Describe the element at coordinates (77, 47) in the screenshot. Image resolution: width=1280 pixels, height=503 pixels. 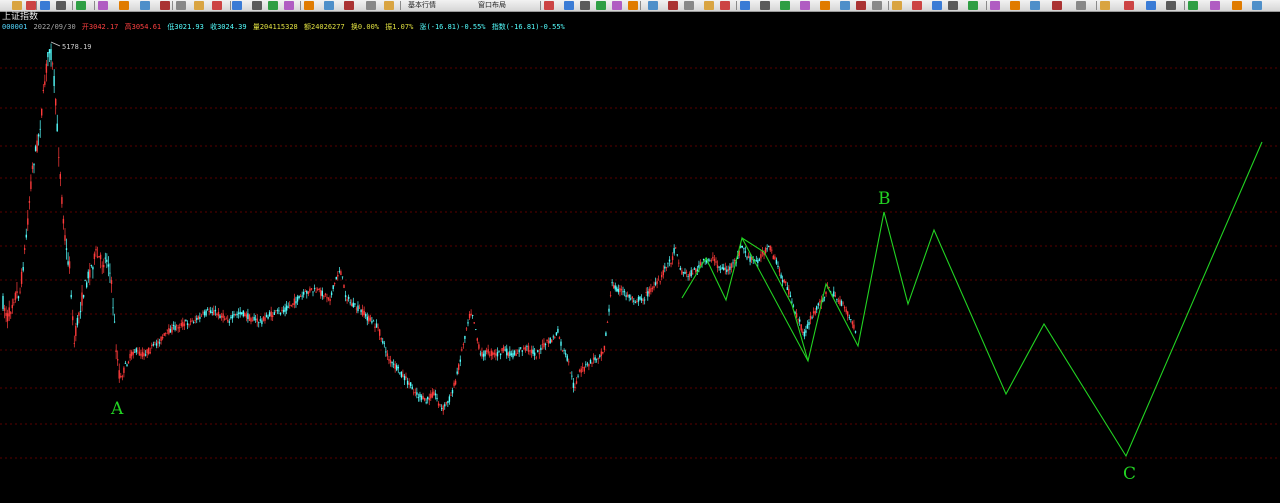
I see `peak-price-label: 5178.19` at that location.